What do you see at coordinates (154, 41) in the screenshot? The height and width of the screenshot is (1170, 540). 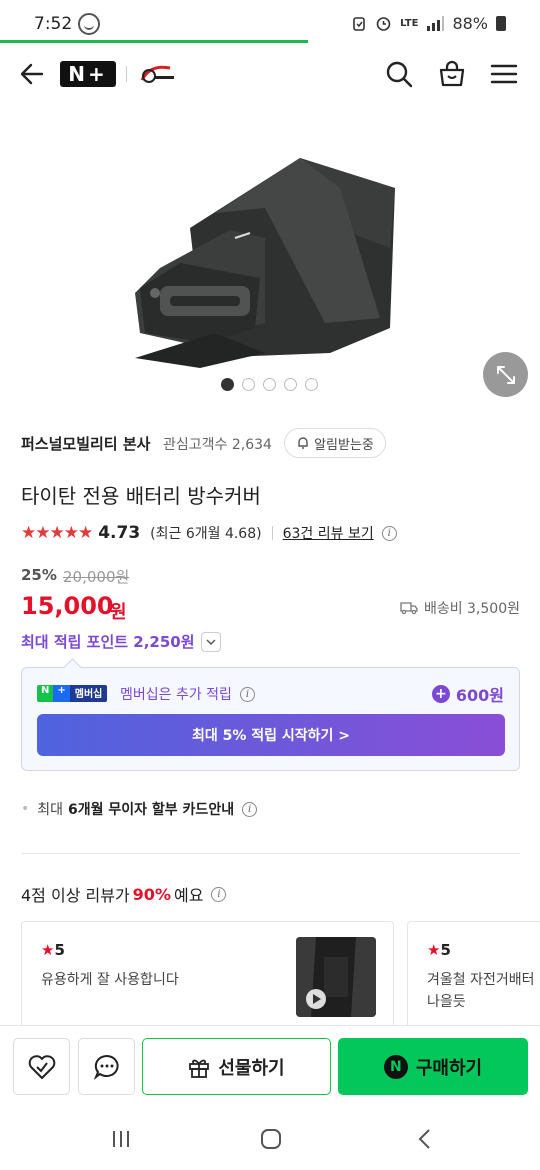 I see `page-load-progress` at bounding box center [154, 41].